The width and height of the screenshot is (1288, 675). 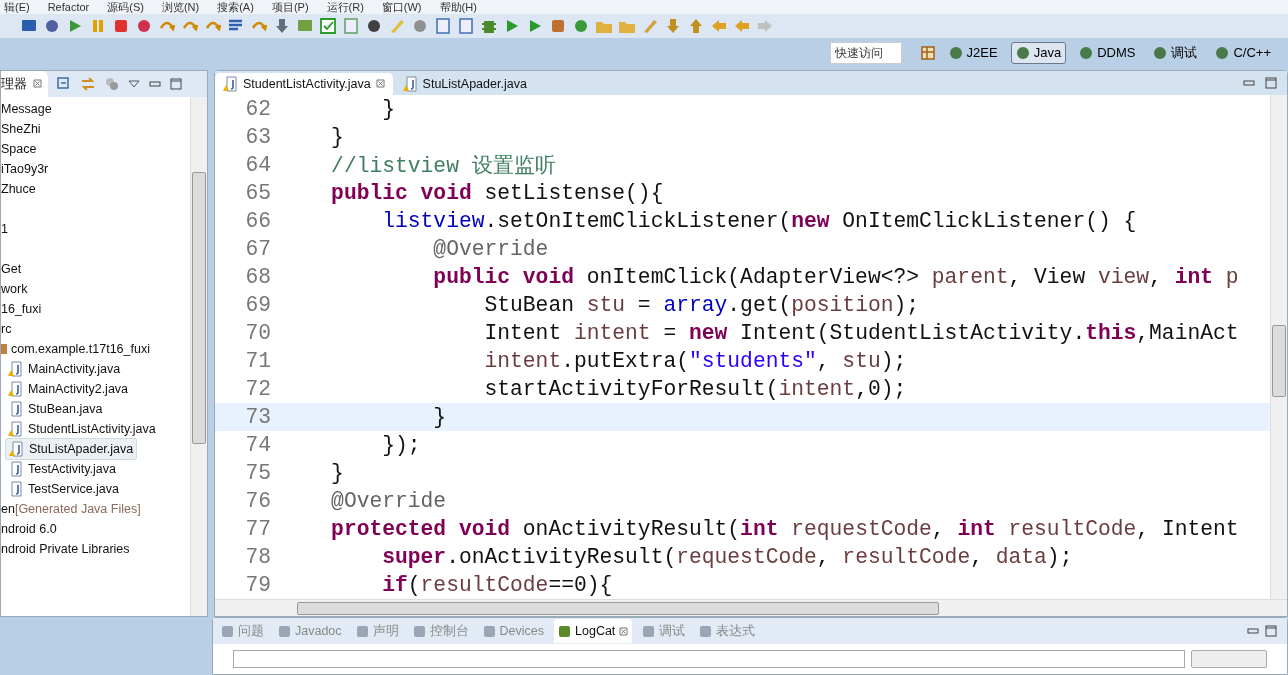 What do you see at coordinates (258, 136) in the screenshot?
I see `line-number: 63` at bounding box center [258, 136].